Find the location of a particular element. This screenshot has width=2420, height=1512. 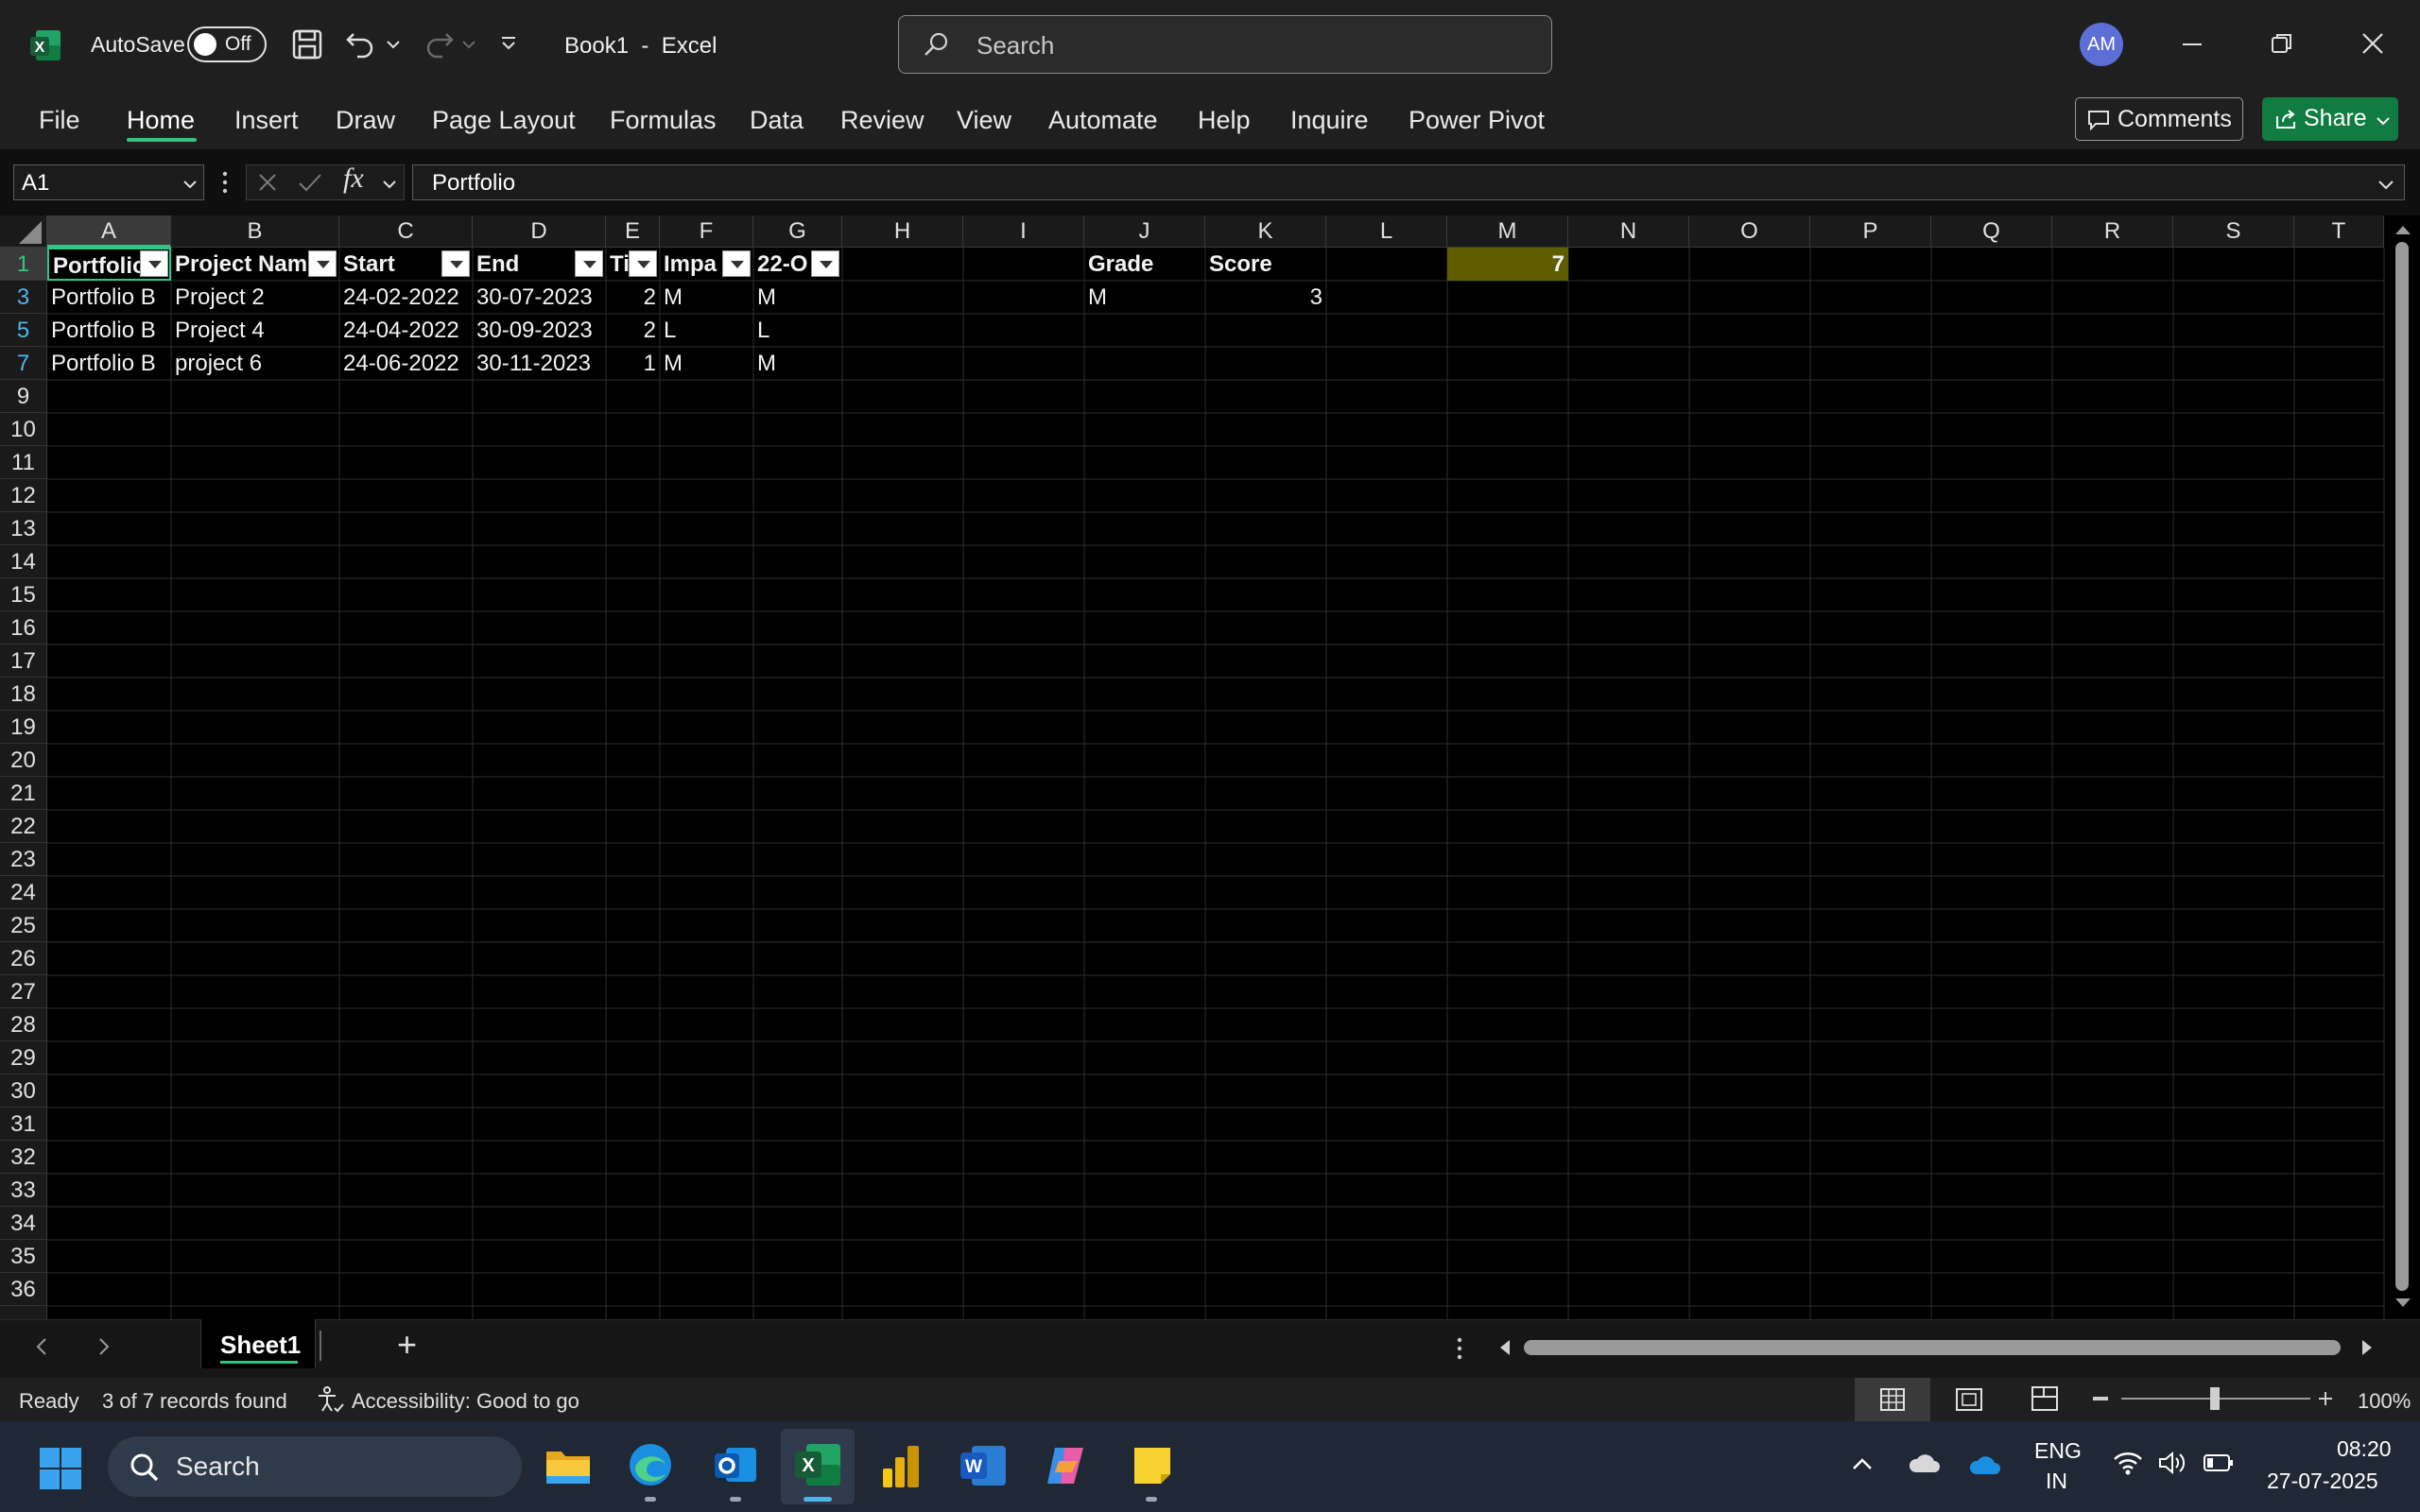

file-explorer-icon is located at coordinates (568, 1465).